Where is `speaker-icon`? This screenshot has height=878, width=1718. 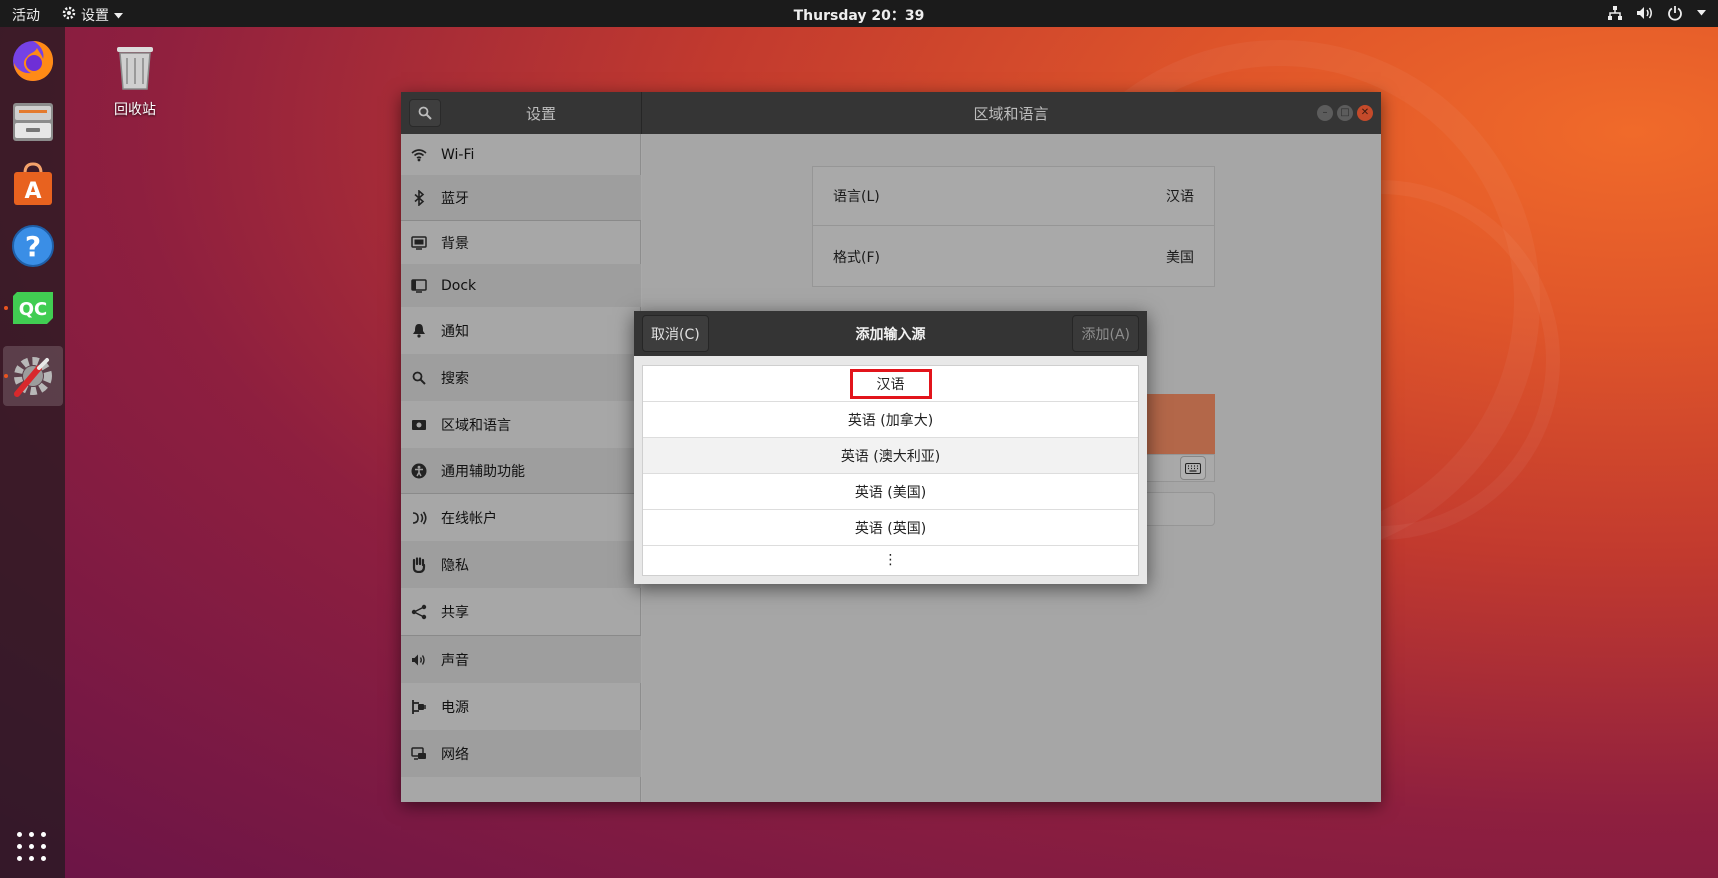
speaker-icon is located at coordinates (419, 660).